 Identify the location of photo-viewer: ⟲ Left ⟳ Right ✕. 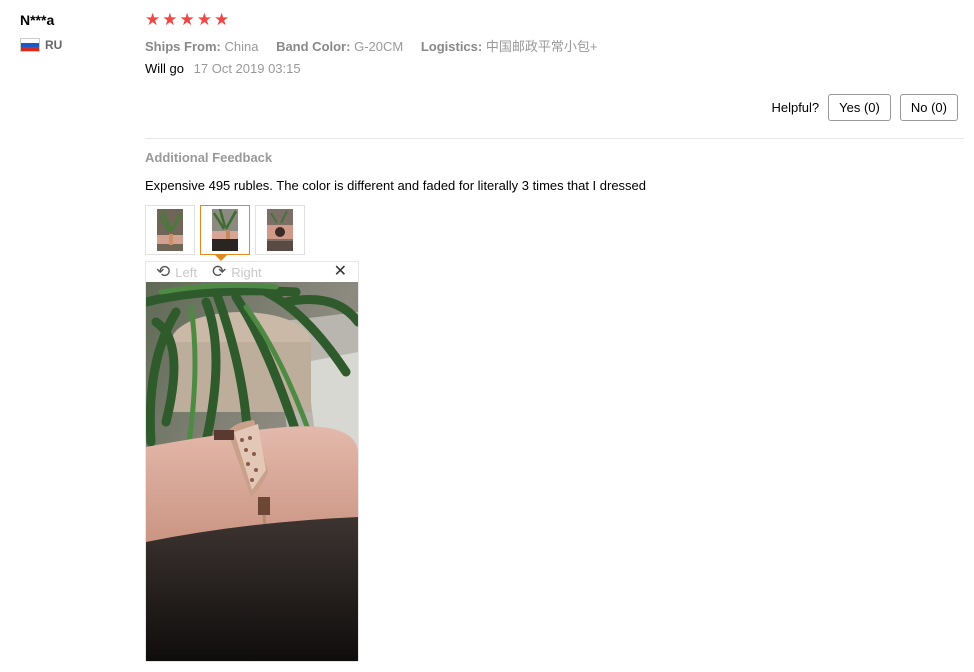
(252, 461).